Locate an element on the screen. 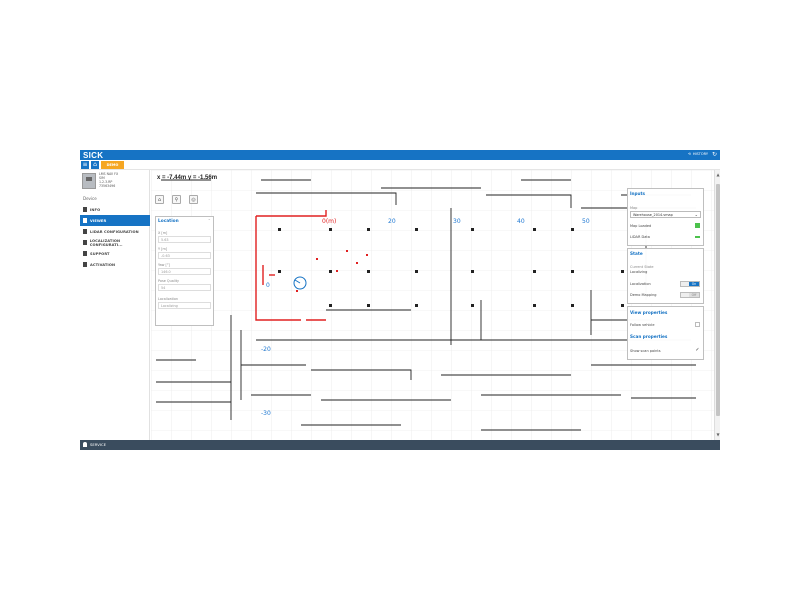 The image size is (800, 600). device-serial: 73563496 is located at coordinates (107, 186).